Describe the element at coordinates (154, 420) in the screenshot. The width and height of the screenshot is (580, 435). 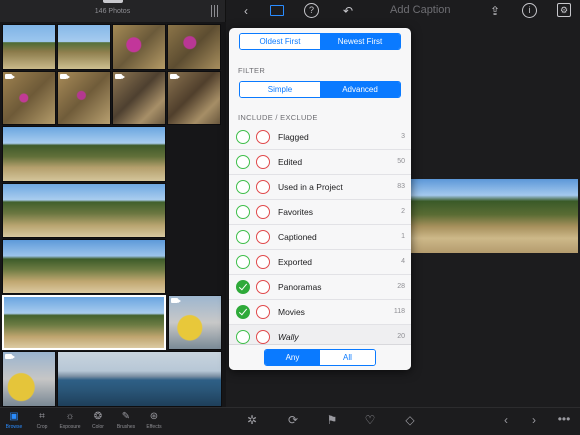
I see `tool-effects: ⊛ Effects` at that location.